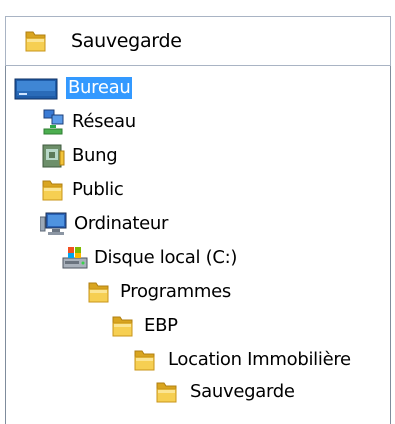 This screenshot has height=424, width=395. I want to click on list-item-label: Disque local (C:), so click(166, 257).